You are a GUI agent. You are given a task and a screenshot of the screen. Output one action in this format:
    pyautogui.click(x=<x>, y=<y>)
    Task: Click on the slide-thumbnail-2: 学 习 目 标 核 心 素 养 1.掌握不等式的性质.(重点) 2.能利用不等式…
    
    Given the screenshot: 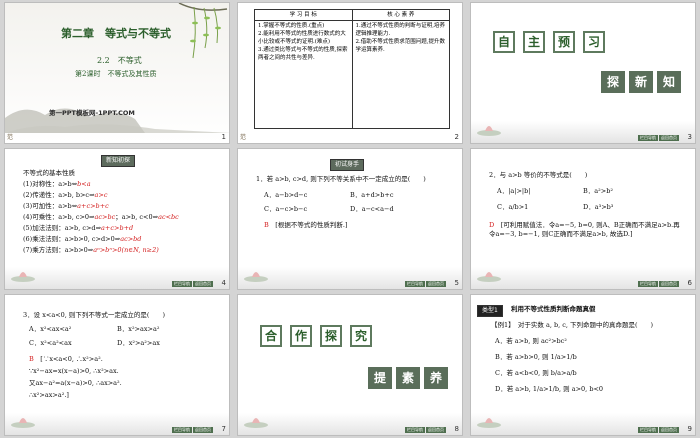 What is the action you would take?
    pyautogui.click(x=350, y=73)
    